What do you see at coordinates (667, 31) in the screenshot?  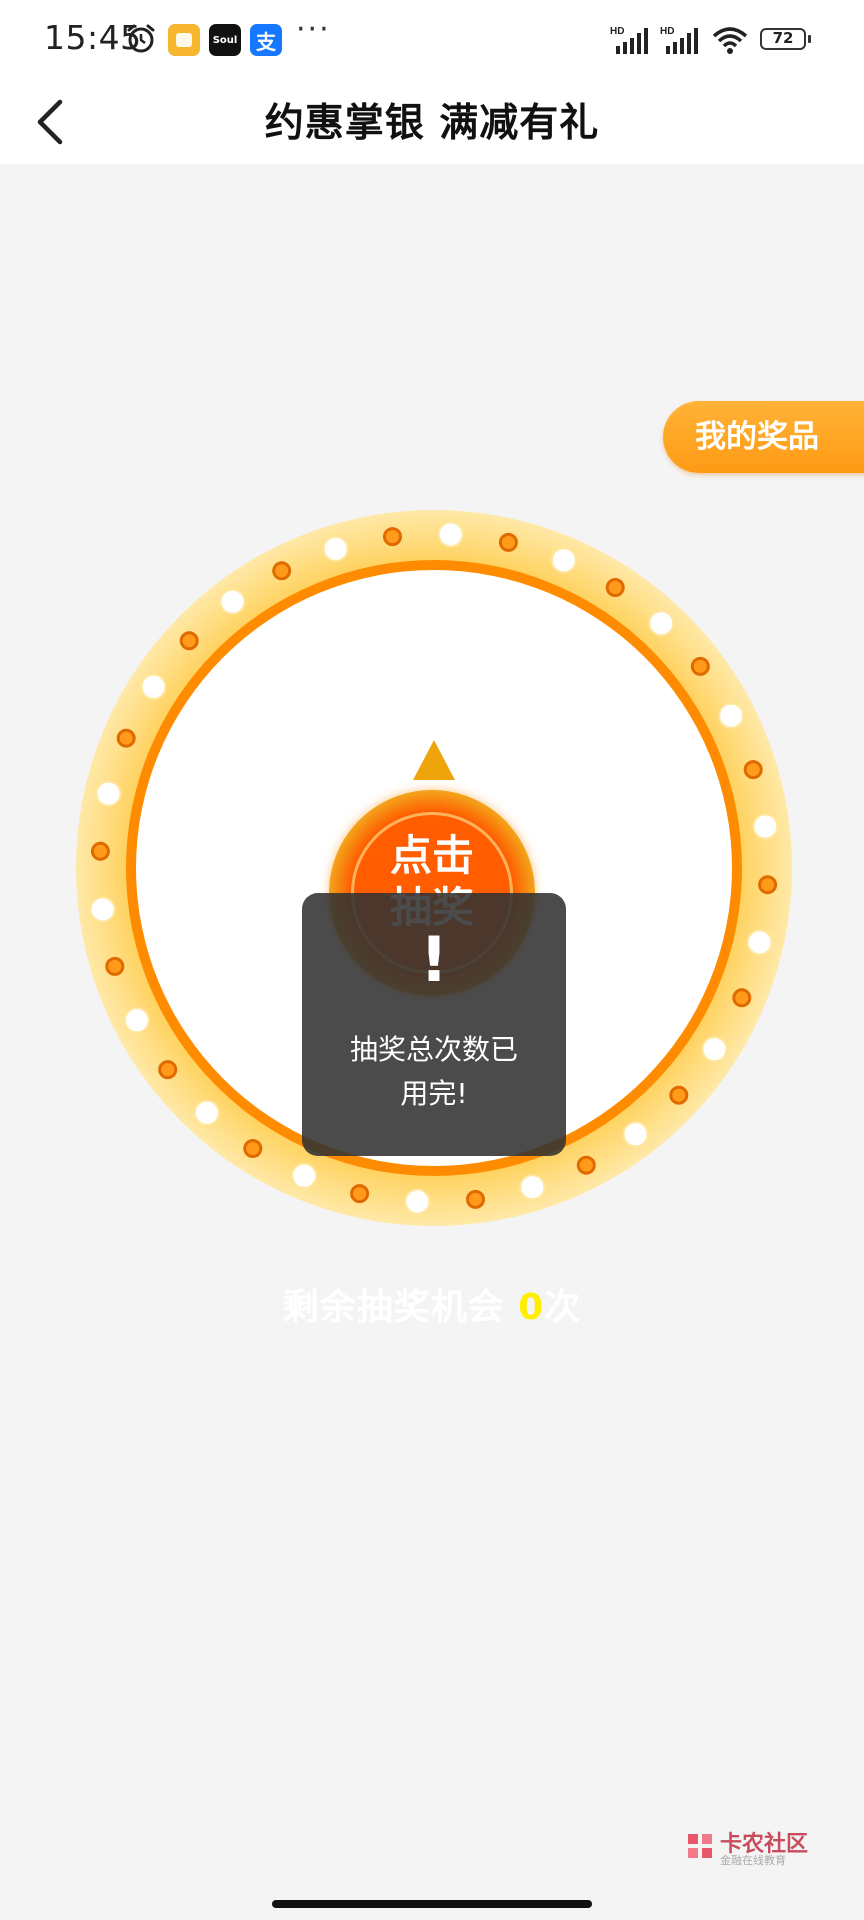 I see `signal-hd-label-2: HD` at bounding box center [667, 31].